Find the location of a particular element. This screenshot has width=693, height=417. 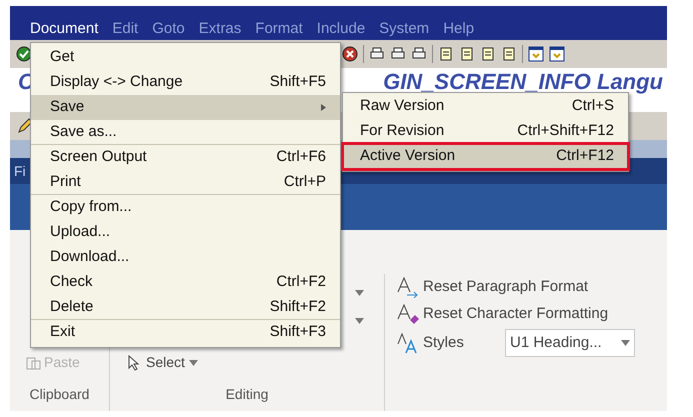

menu-item: Help is located at coordinates (458, 29).